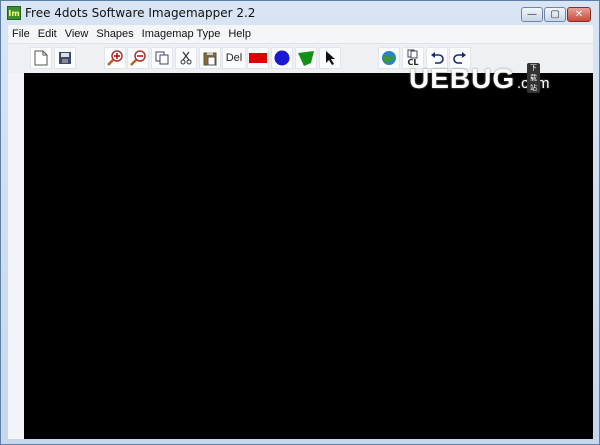  Describe the element at coordinates (579, 14) in the screenshot. I see `close-button: ✕` at that location.